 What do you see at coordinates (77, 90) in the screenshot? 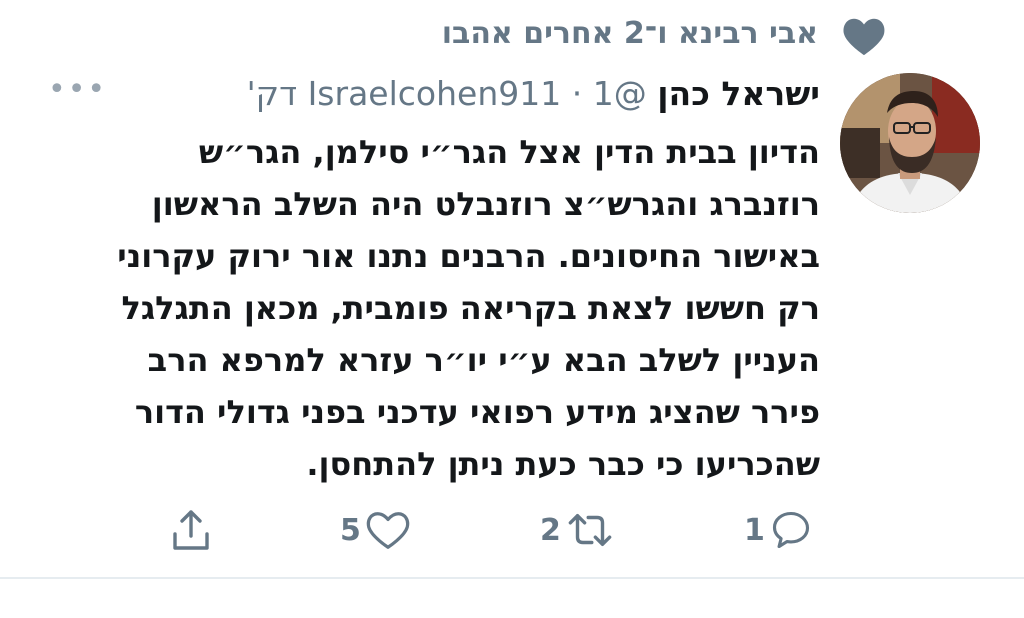
I see `more-icon: •••` at bounding box center [77, 90].